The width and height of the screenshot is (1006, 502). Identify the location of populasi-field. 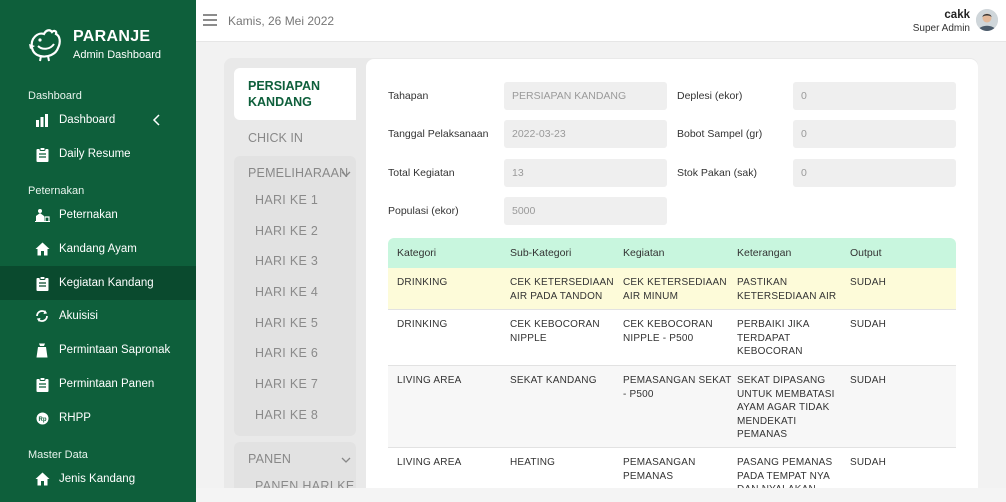
(585, 211).